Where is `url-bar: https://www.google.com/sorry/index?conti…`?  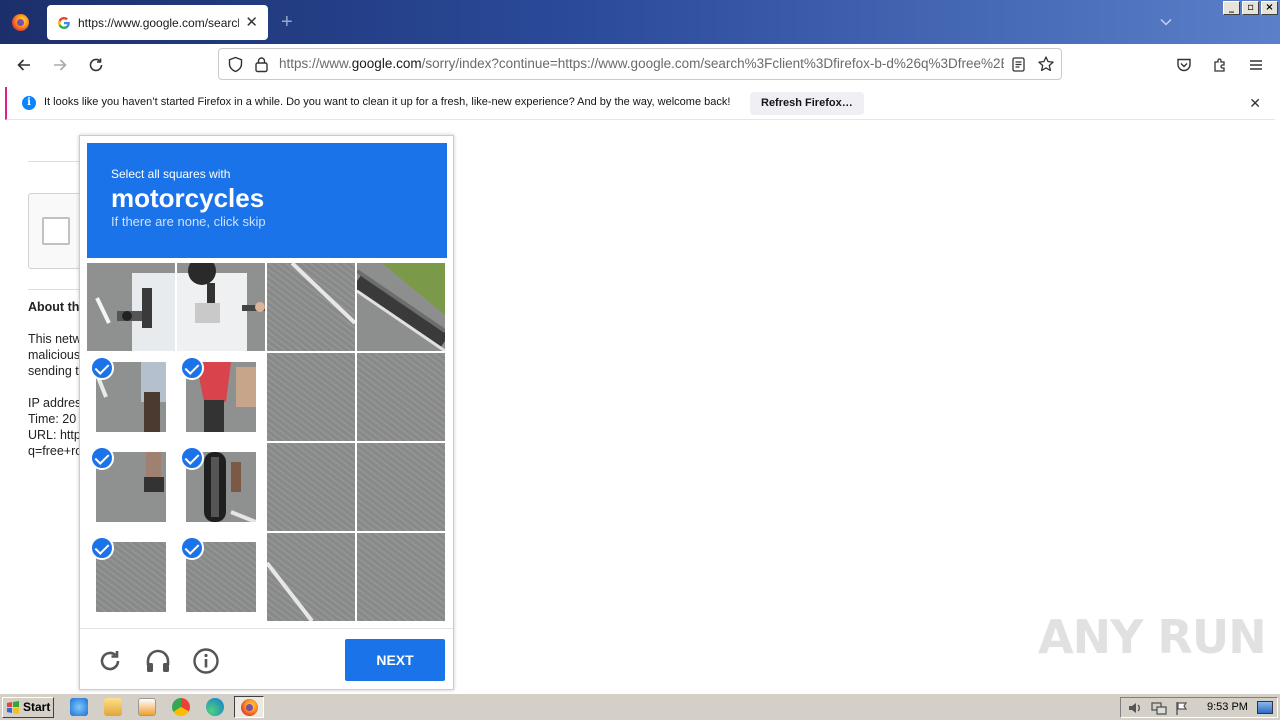 url-bar: https://www.google.com/sorry/index?conti… is located at coordinates (640, 64).